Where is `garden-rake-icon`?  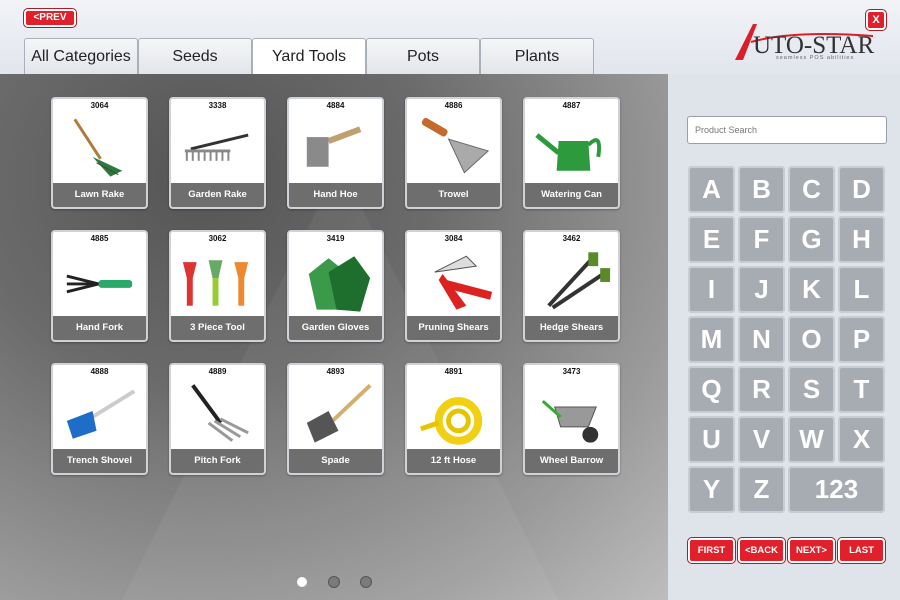
garden-rake-icon is located at coordinates (216, 147).